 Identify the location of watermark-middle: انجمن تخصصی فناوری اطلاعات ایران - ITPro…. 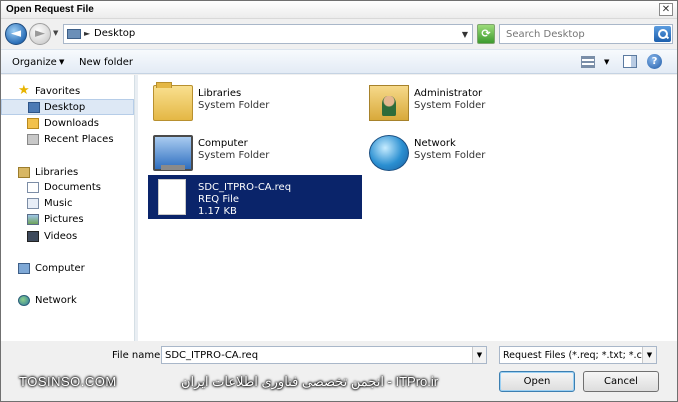
(310, 381).